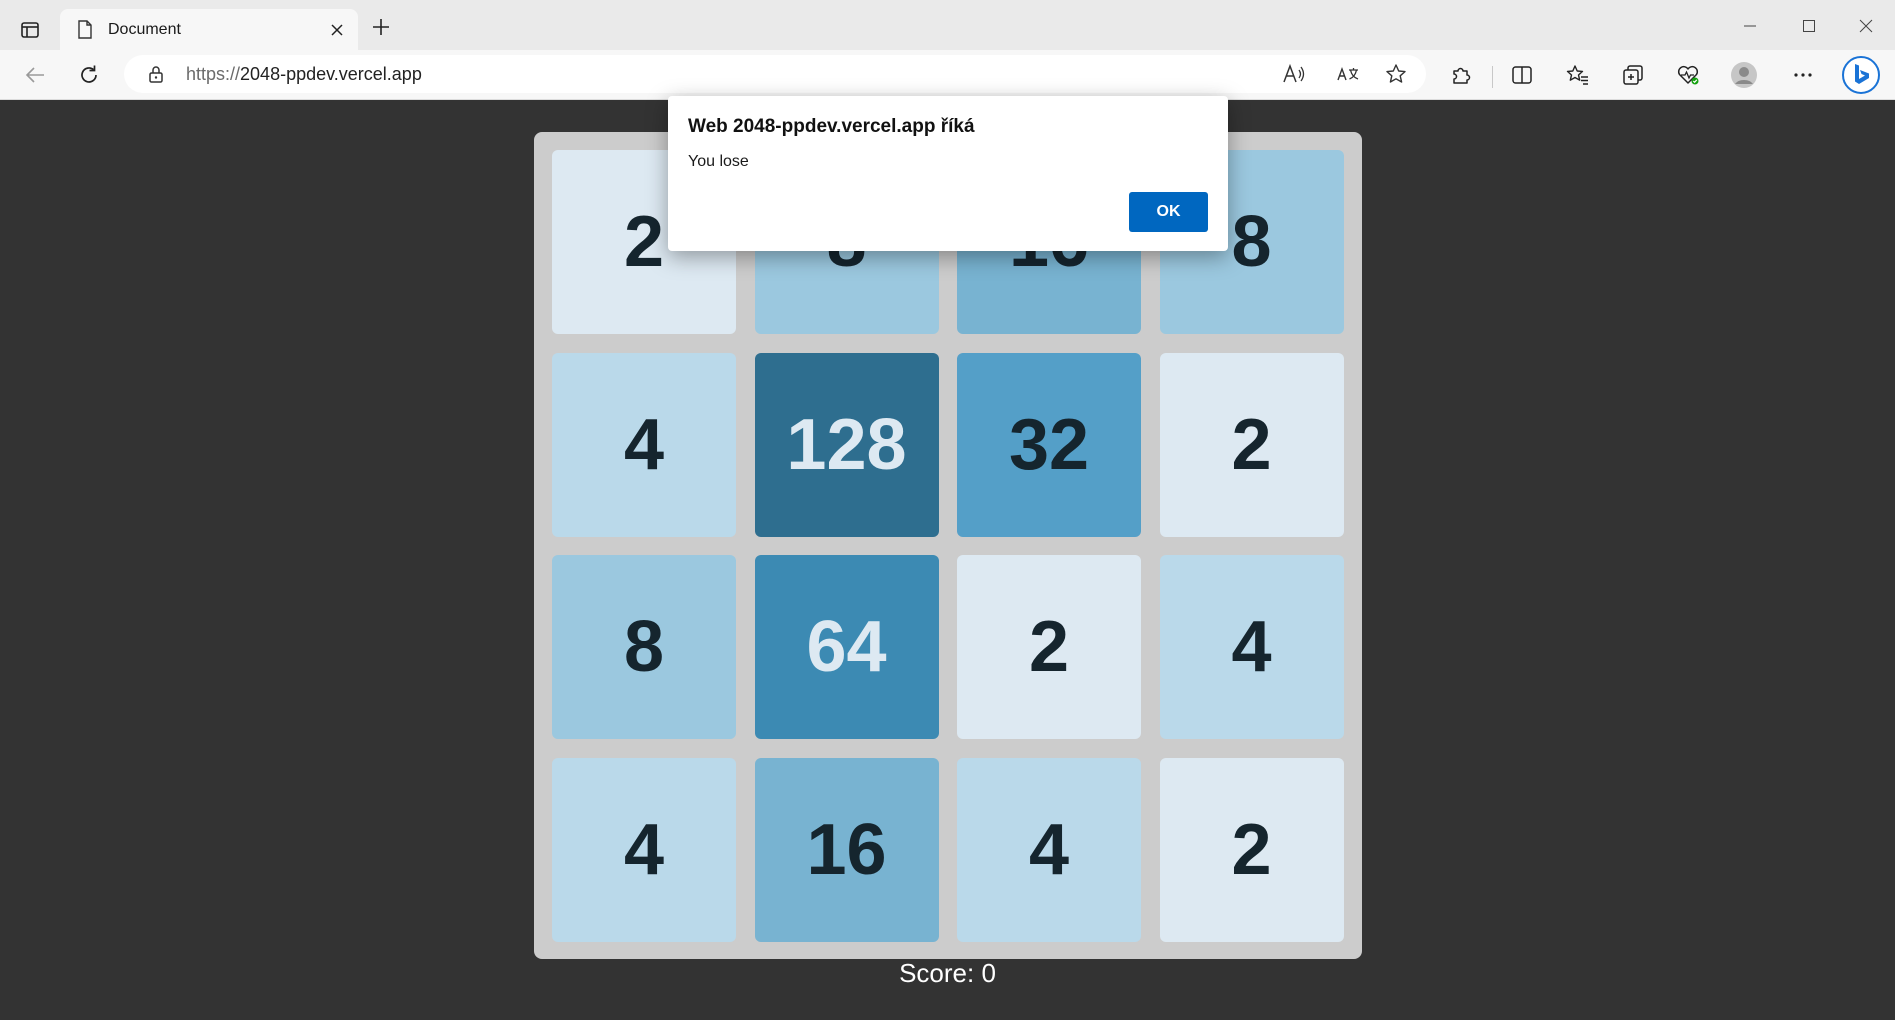 Image resolution: width=1895 pixels, height=1020 pixels. I want to click on game-tile: 32, so click(1049, 444).